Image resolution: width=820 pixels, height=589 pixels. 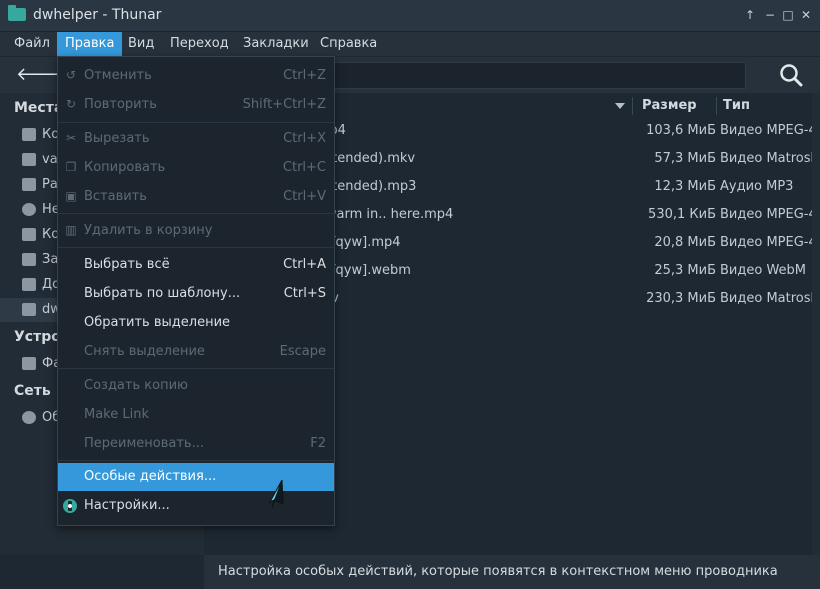 I want to click on menu-item-accel: Ctrl+A, so click(x=304, y=264).